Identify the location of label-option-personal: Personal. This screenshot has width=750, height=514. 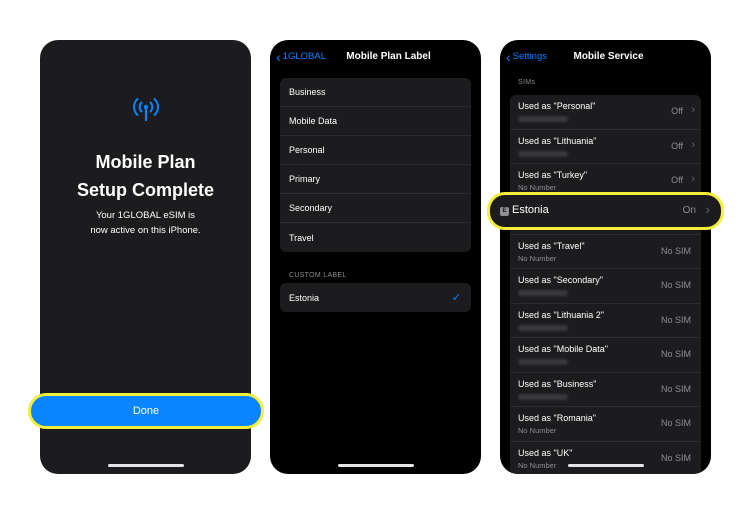
(375, 150).